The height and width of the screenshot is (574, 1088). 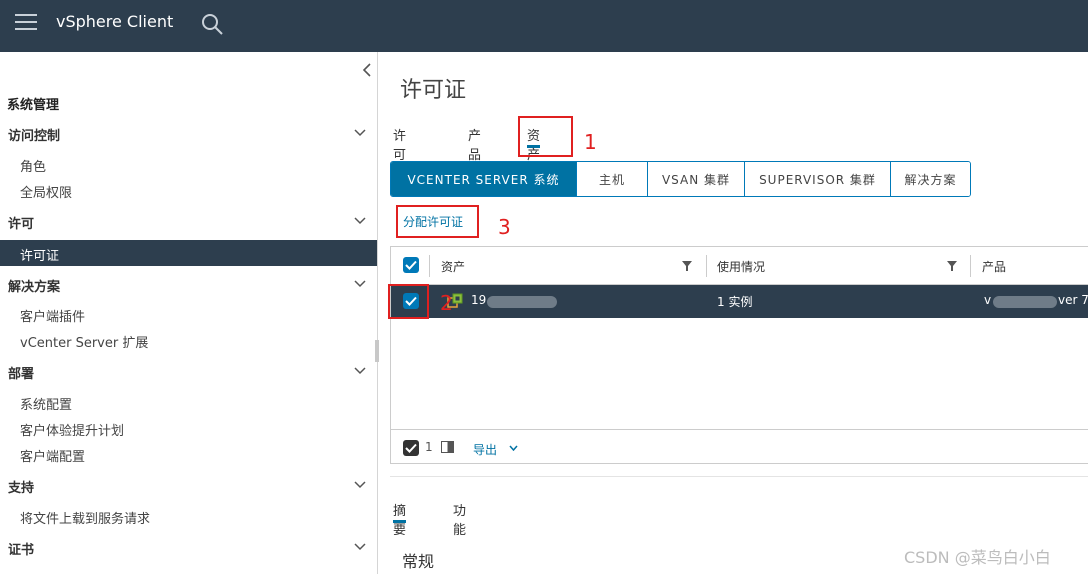 What do you see at coordinates (72, 431) in the screenshot?
I see `sidebar-item-label: 客户体验提升计划` at bounding box center [72, 431].